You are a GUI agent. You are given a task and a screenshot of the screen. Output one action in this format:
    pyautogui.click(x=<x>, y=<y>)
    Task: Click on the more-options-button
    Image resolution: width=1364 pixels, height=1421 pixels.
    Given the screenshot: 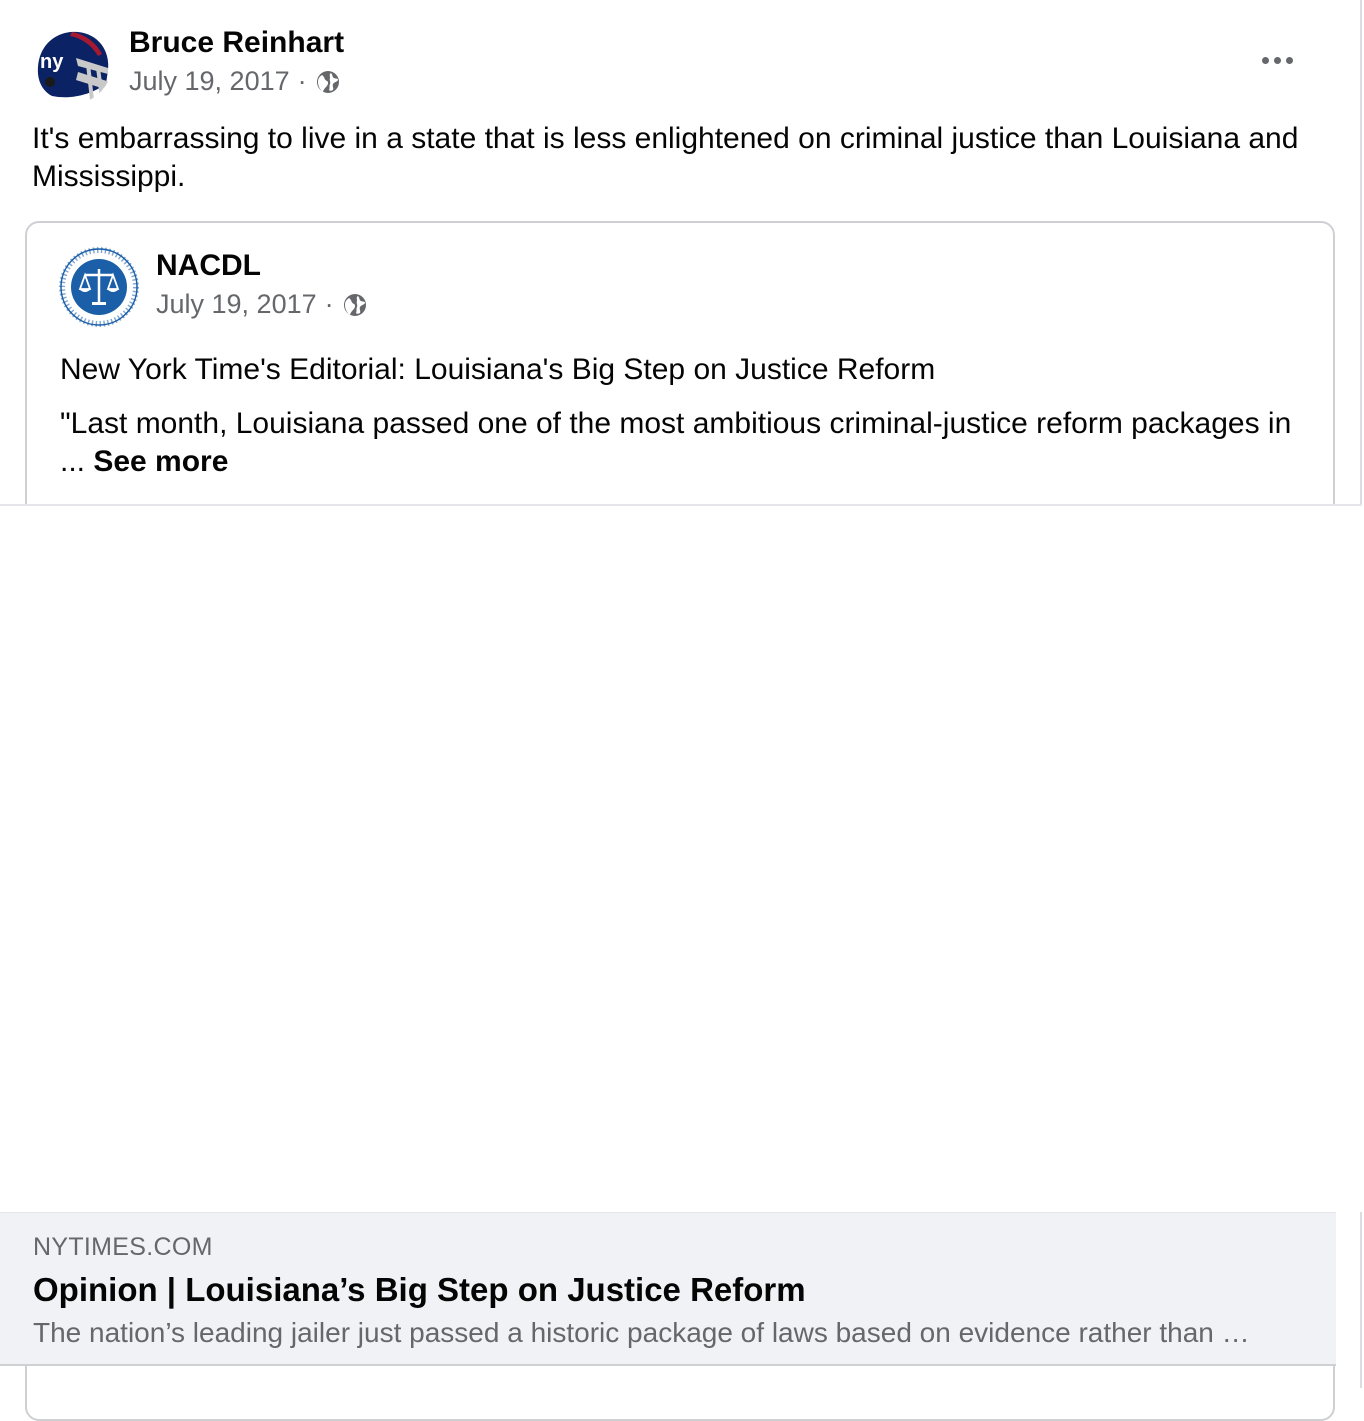 What is the action you would take?
    pyautogui.click(x=1277, y=60)
    